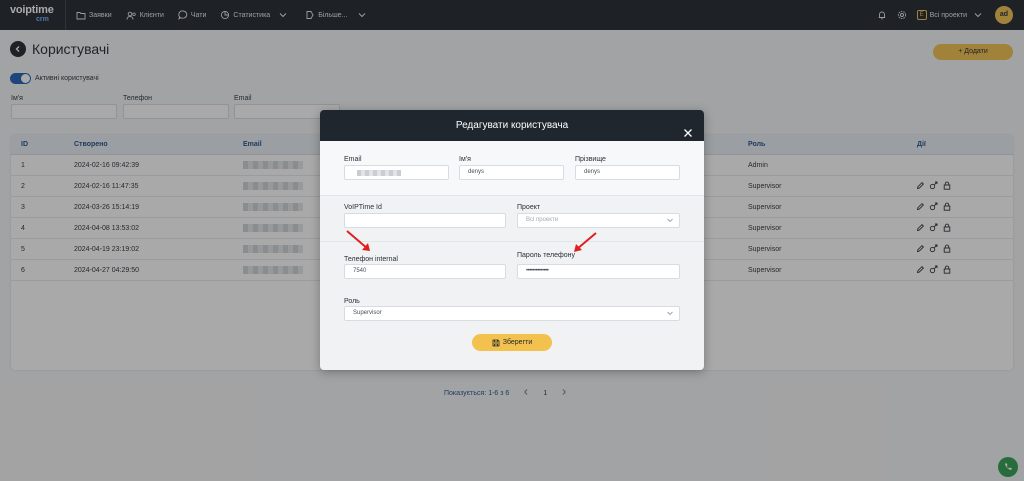 Image resolution: width=1024 pixels, height=481 pixels. Describe the element at coordinates (542, 220) in the screenshot. I see `project-select-placeholder: Всі проекти` at that location.